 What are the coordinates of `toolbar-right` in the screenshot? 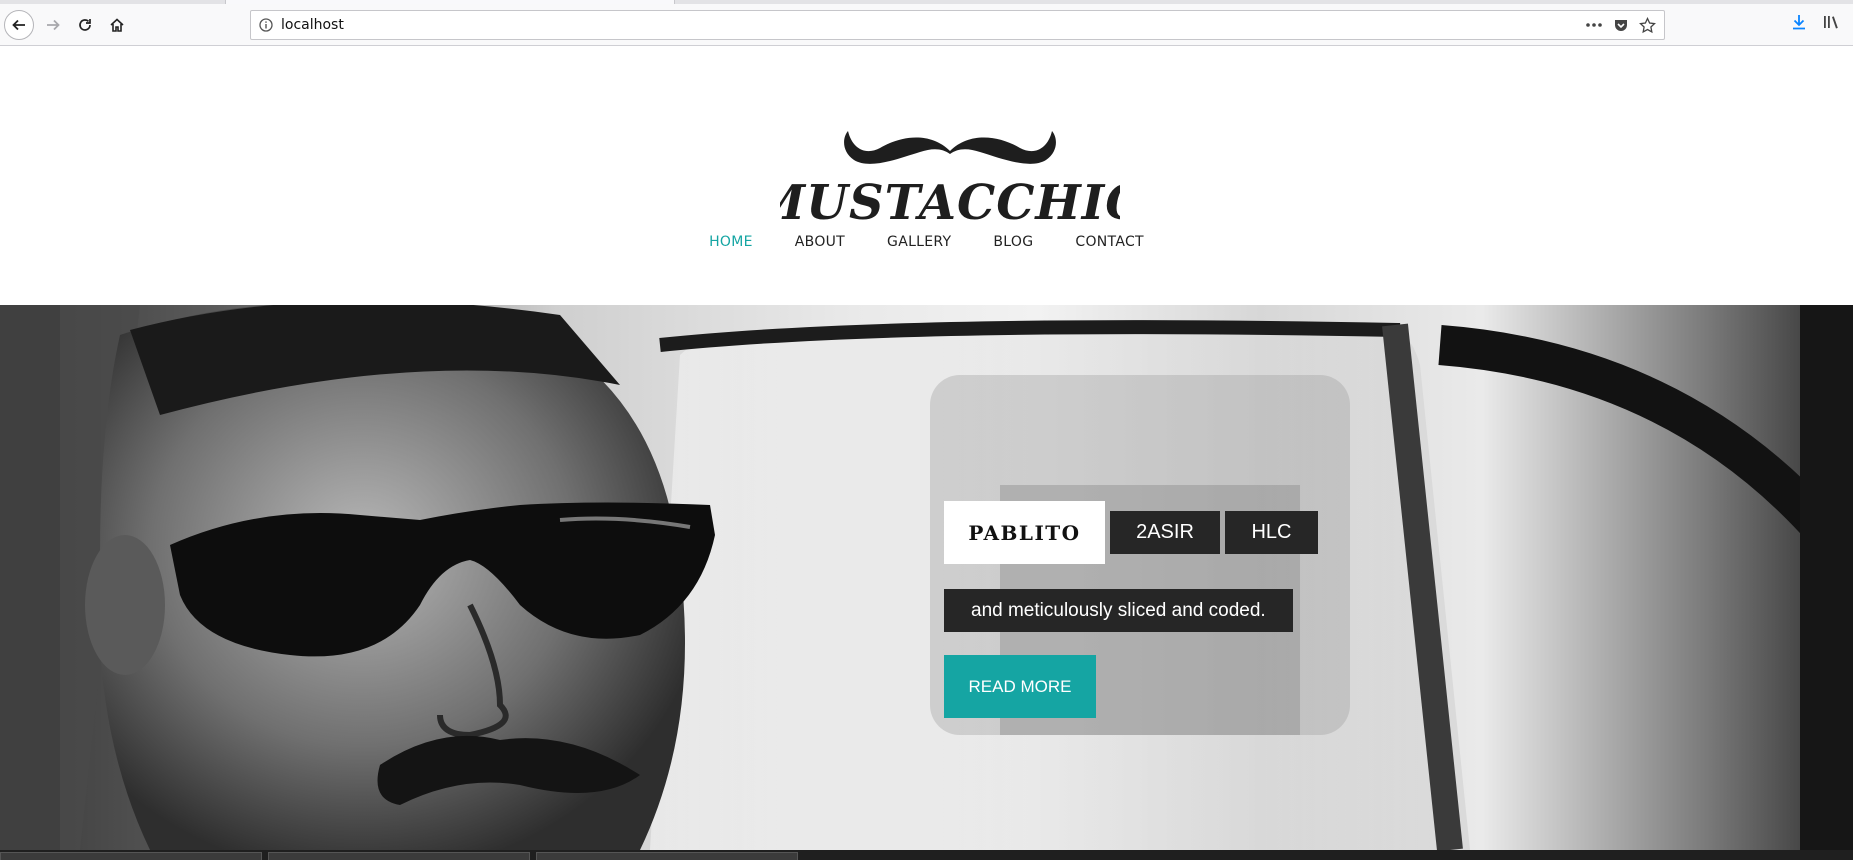 It's located at (1816, 22).